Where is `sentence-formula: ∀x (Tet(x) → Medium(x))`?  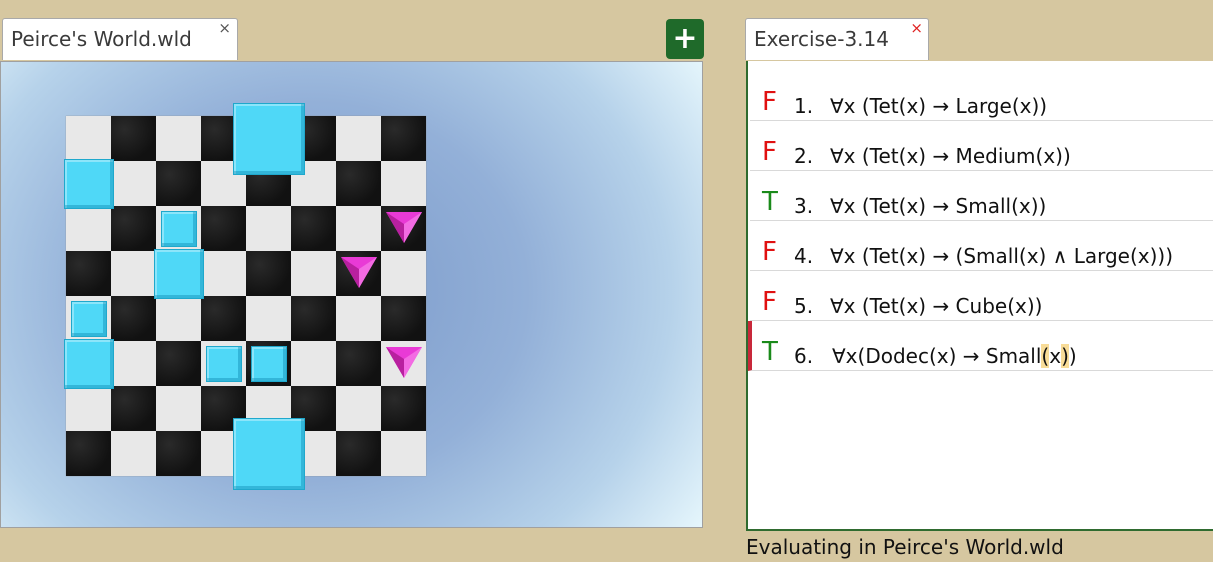
sentence-formula: ∀x (Tet(x) → Medium(x)) is located at coordinates (950, 156).